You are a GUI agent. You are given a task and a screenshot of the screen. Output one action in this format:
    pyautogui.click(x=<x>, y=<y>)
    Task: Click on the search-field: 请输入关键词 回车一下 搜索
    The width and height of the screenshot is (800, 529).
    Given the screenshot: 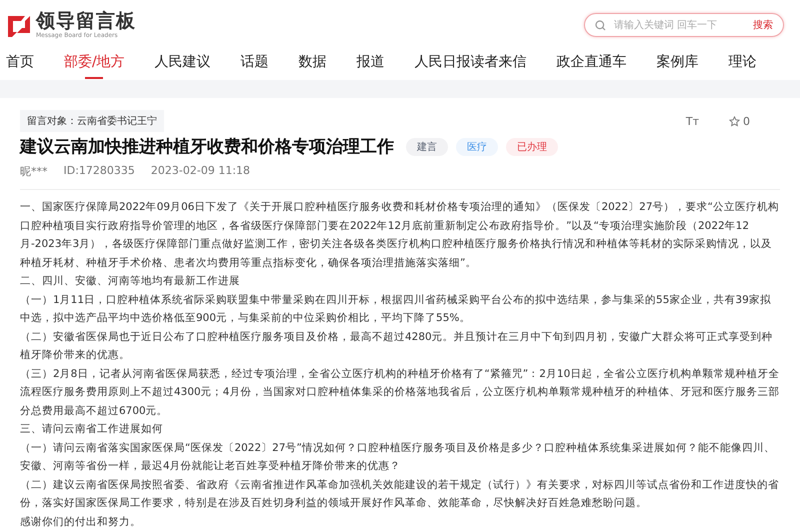 What is the action you would take?
    pyautogui.click(x=684, y=25)
    